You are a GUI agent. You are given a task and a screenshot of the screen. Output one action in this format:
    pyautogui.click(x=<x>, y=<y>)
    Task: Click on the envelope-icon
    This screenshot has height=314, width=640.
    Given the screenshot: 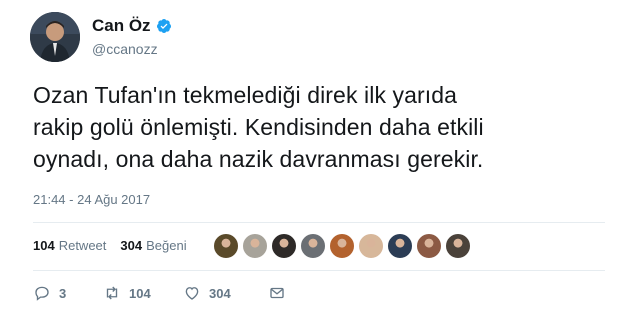 What is the action you would take?
    pyautogui.click(x=277, y=293)
    